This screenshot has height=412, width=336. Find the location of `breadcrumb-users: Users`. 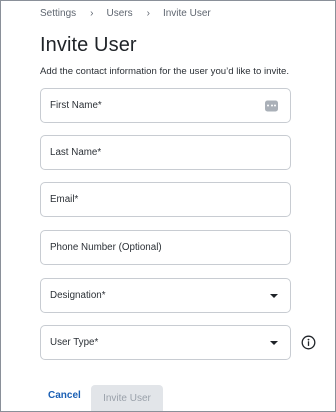

breadcrumb-users: Users is located at coordinates (119, 13).